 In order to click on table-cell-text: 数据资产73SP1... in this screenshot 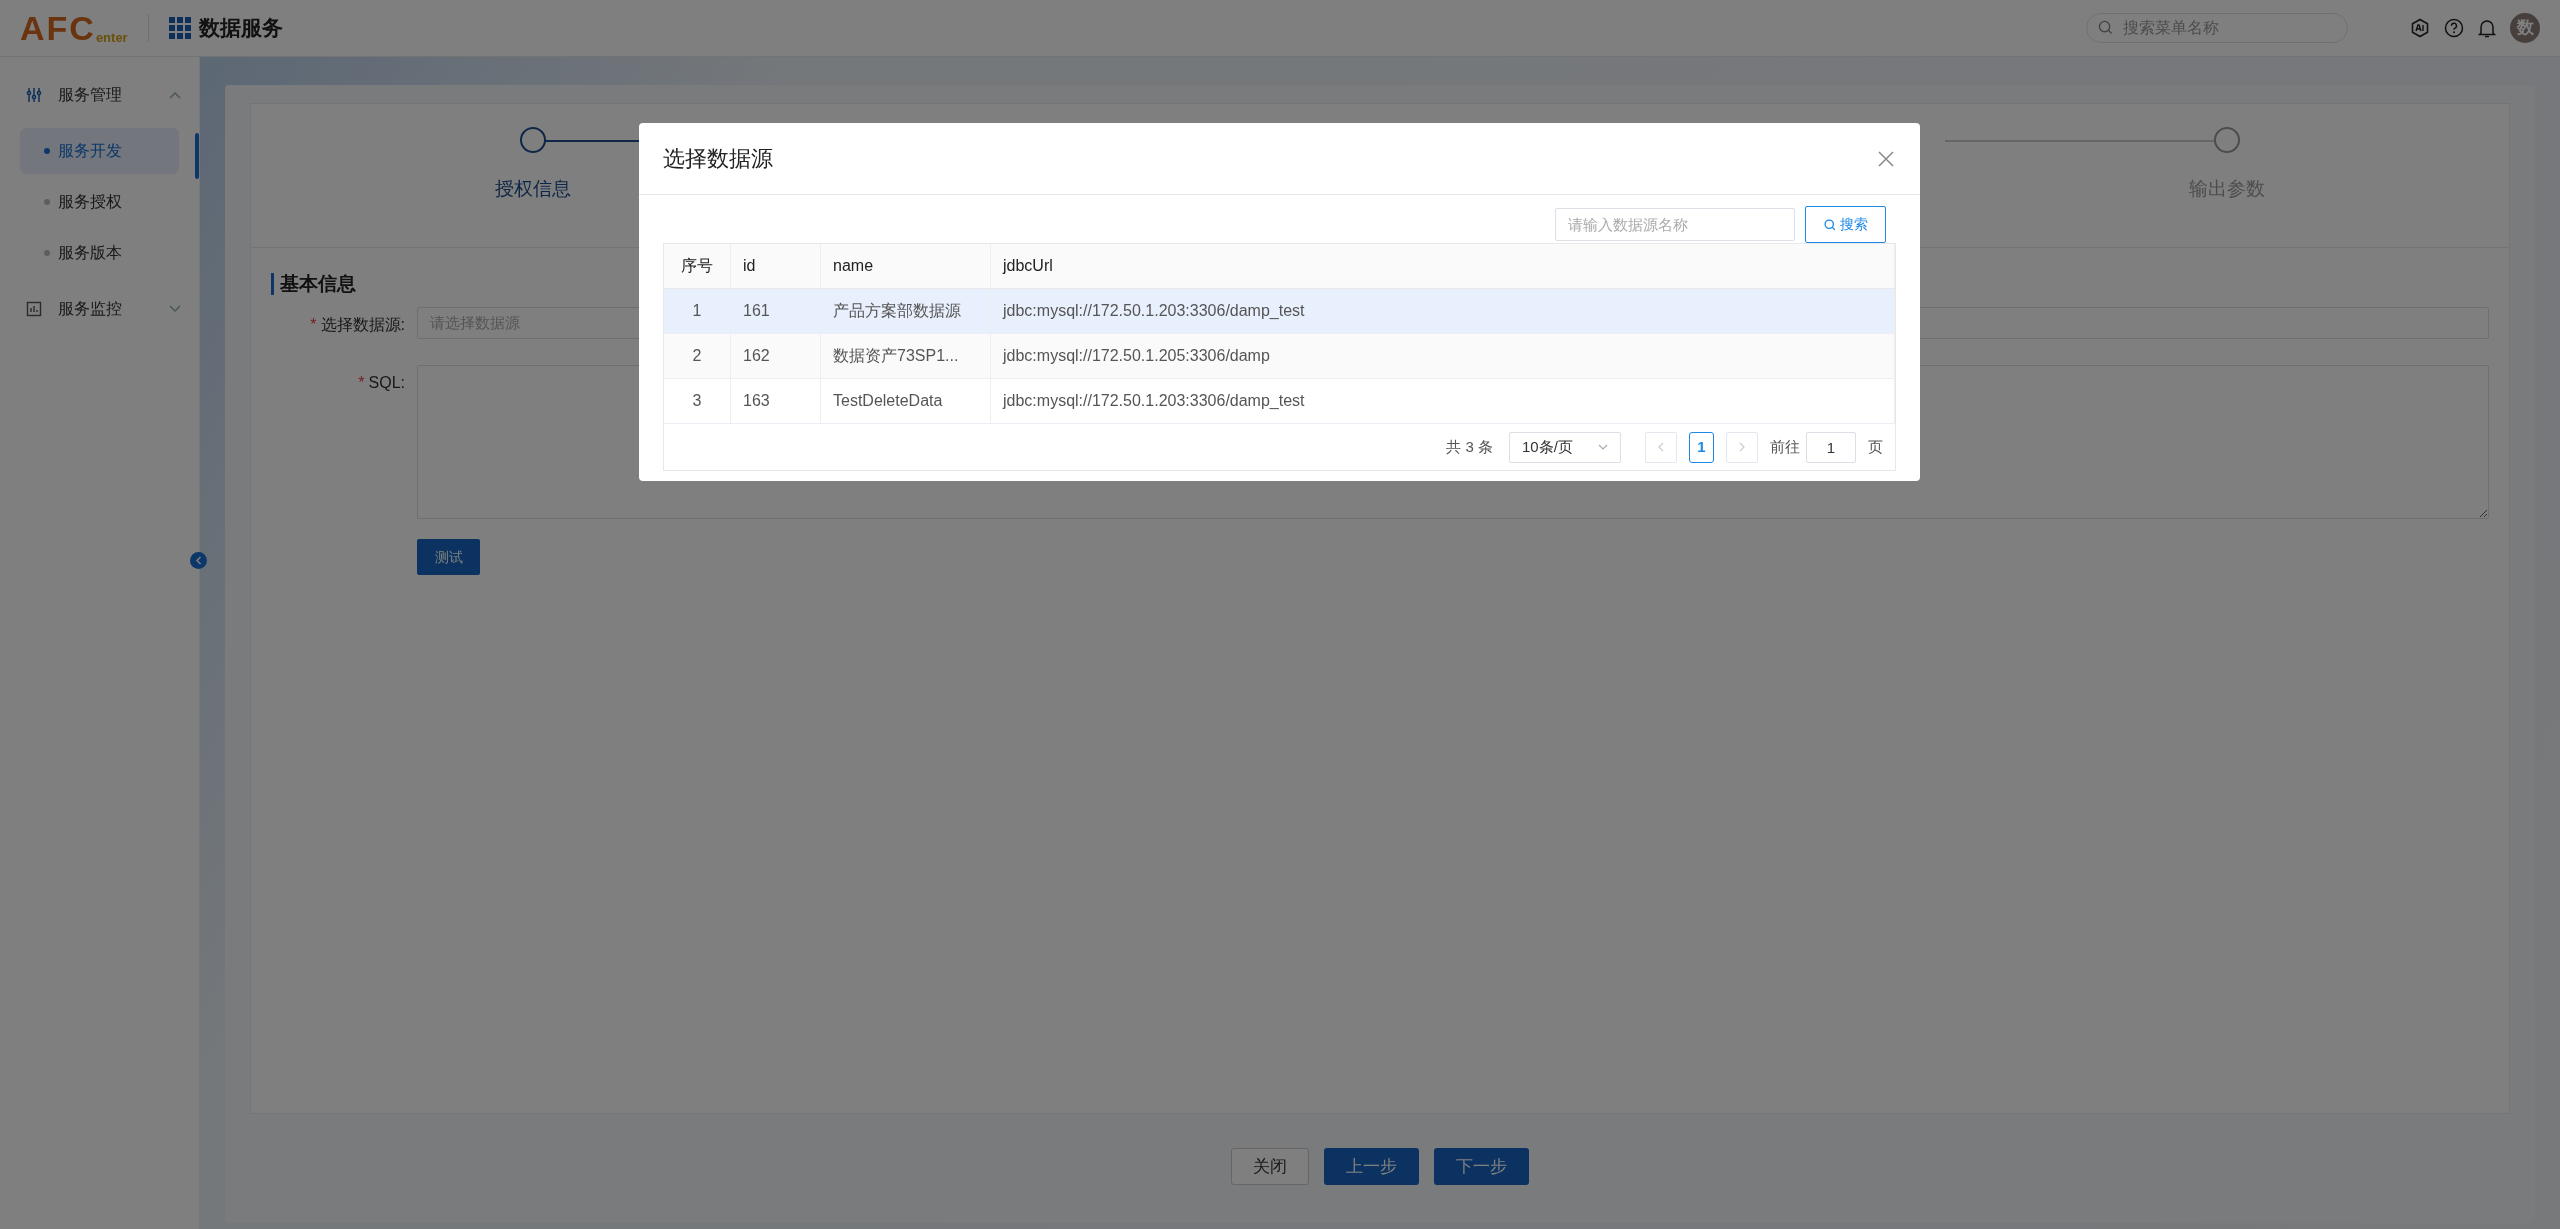, I will do `click(896, 356)`.